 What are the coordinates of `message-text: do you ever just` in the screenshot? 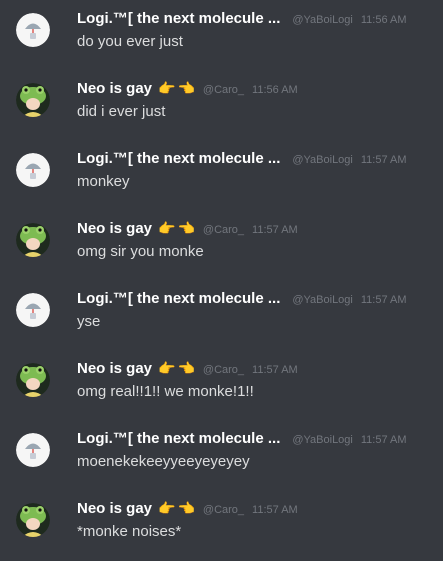 It's located at (130, 41).